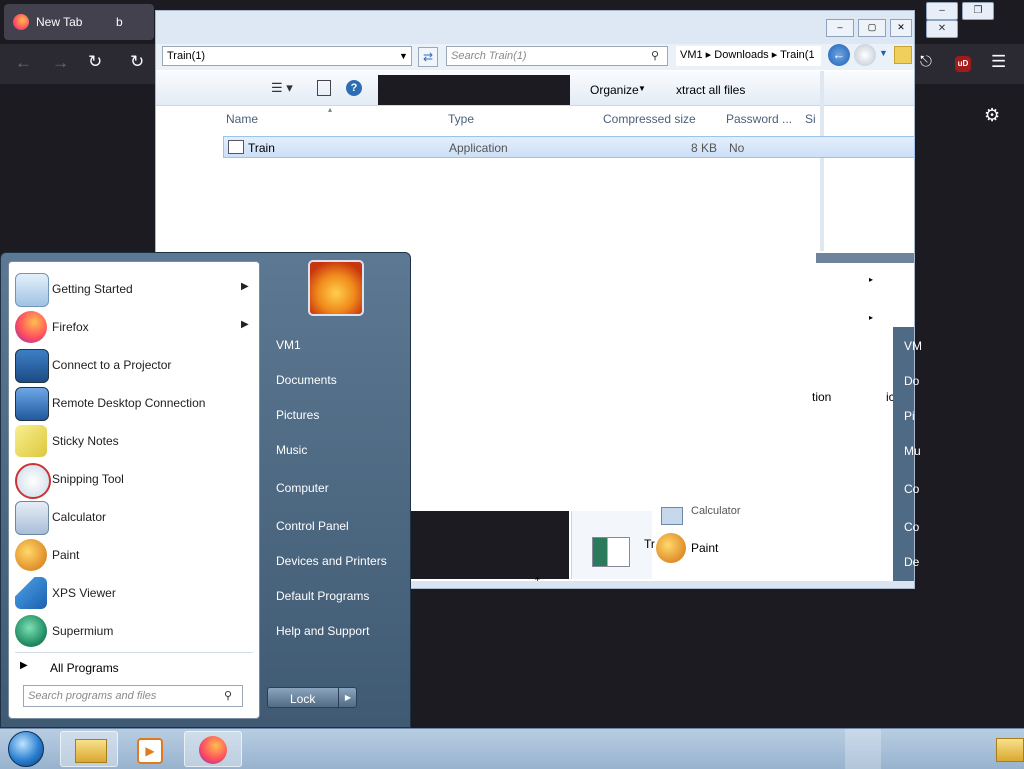 Image resolution: width=1024 pixels, height=769 pixels. Describe the element at coordinates (84, 668) in the screenshot. I see `all-programs-label: All Programs` at that location.